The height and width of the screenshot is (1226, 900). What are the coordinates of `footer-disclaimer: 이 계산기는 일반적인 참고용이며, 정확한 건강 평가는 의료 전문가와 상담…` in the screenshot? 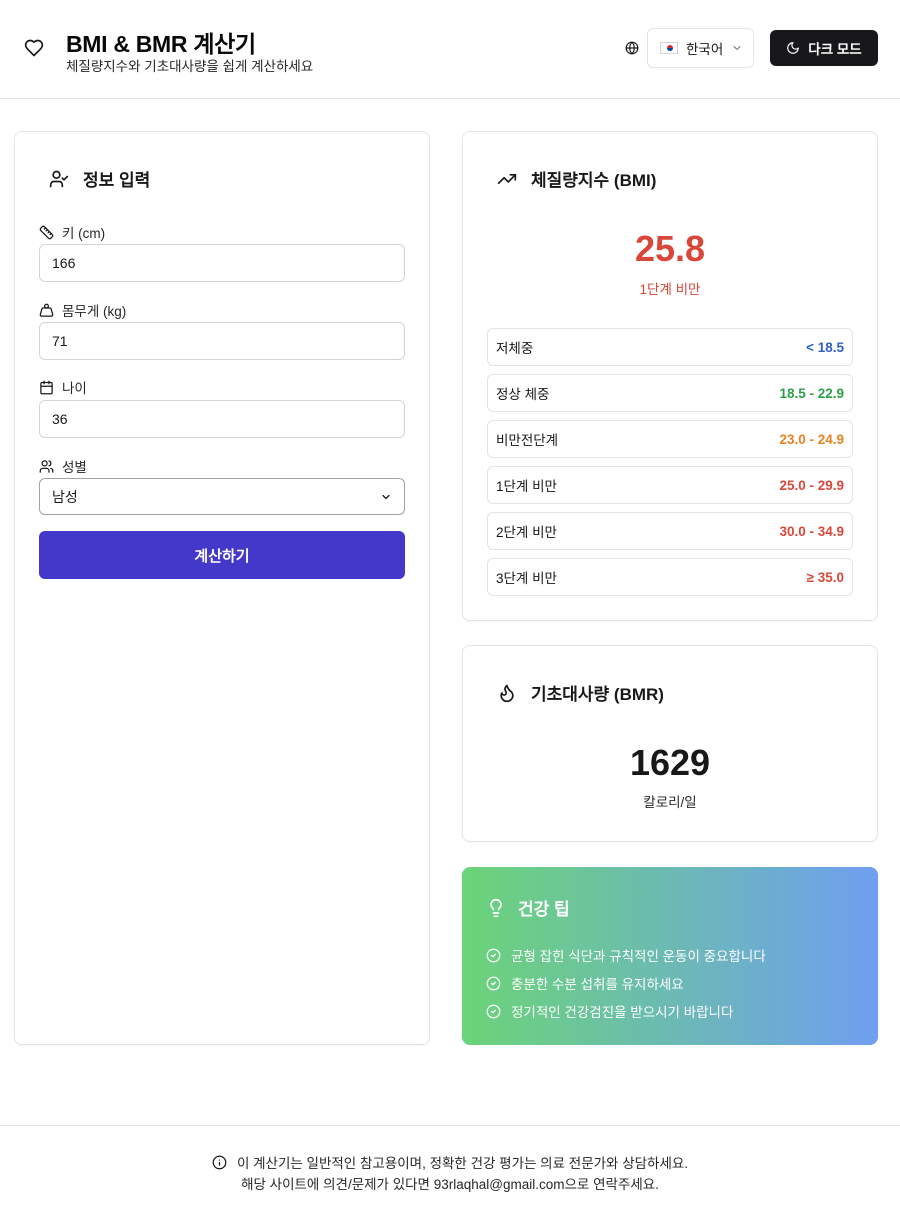 It's located at (450, 1162).